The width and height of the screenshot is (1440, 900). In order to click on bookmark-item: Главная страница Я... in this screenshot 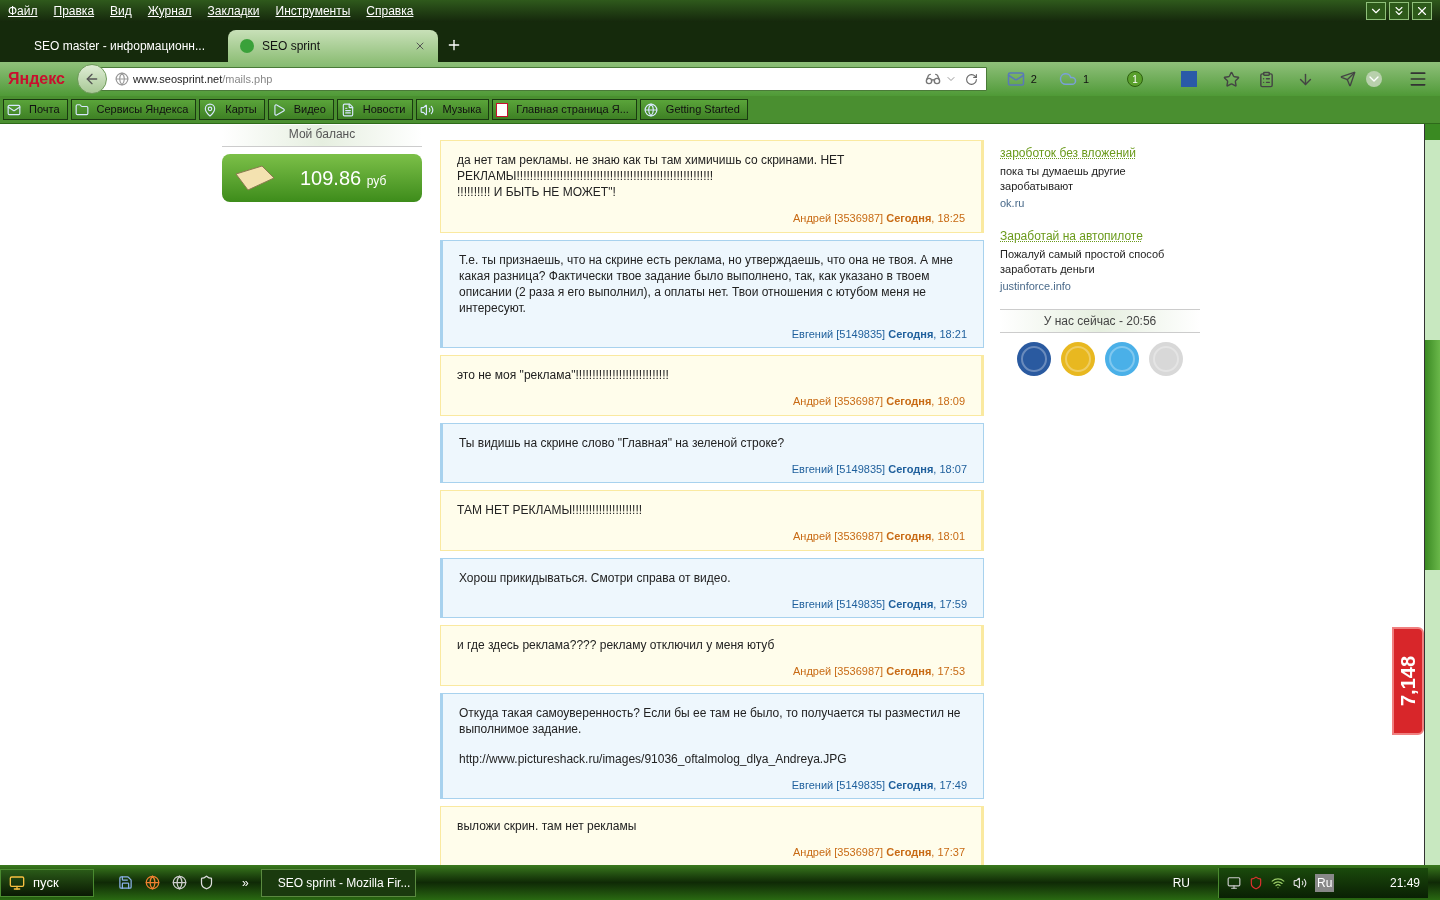, I will do `click(564, 109)`.